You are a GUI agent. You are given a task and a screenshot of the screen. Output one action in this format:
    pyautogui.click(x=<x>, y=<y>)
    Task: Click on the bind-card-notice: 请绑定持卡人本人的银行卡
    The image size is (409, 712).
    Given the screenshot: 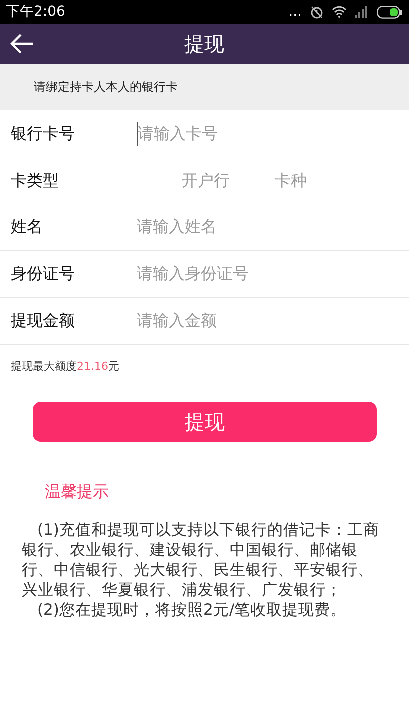 What is the action you would take?
    pyautogui.click(x=106, y=87)
    